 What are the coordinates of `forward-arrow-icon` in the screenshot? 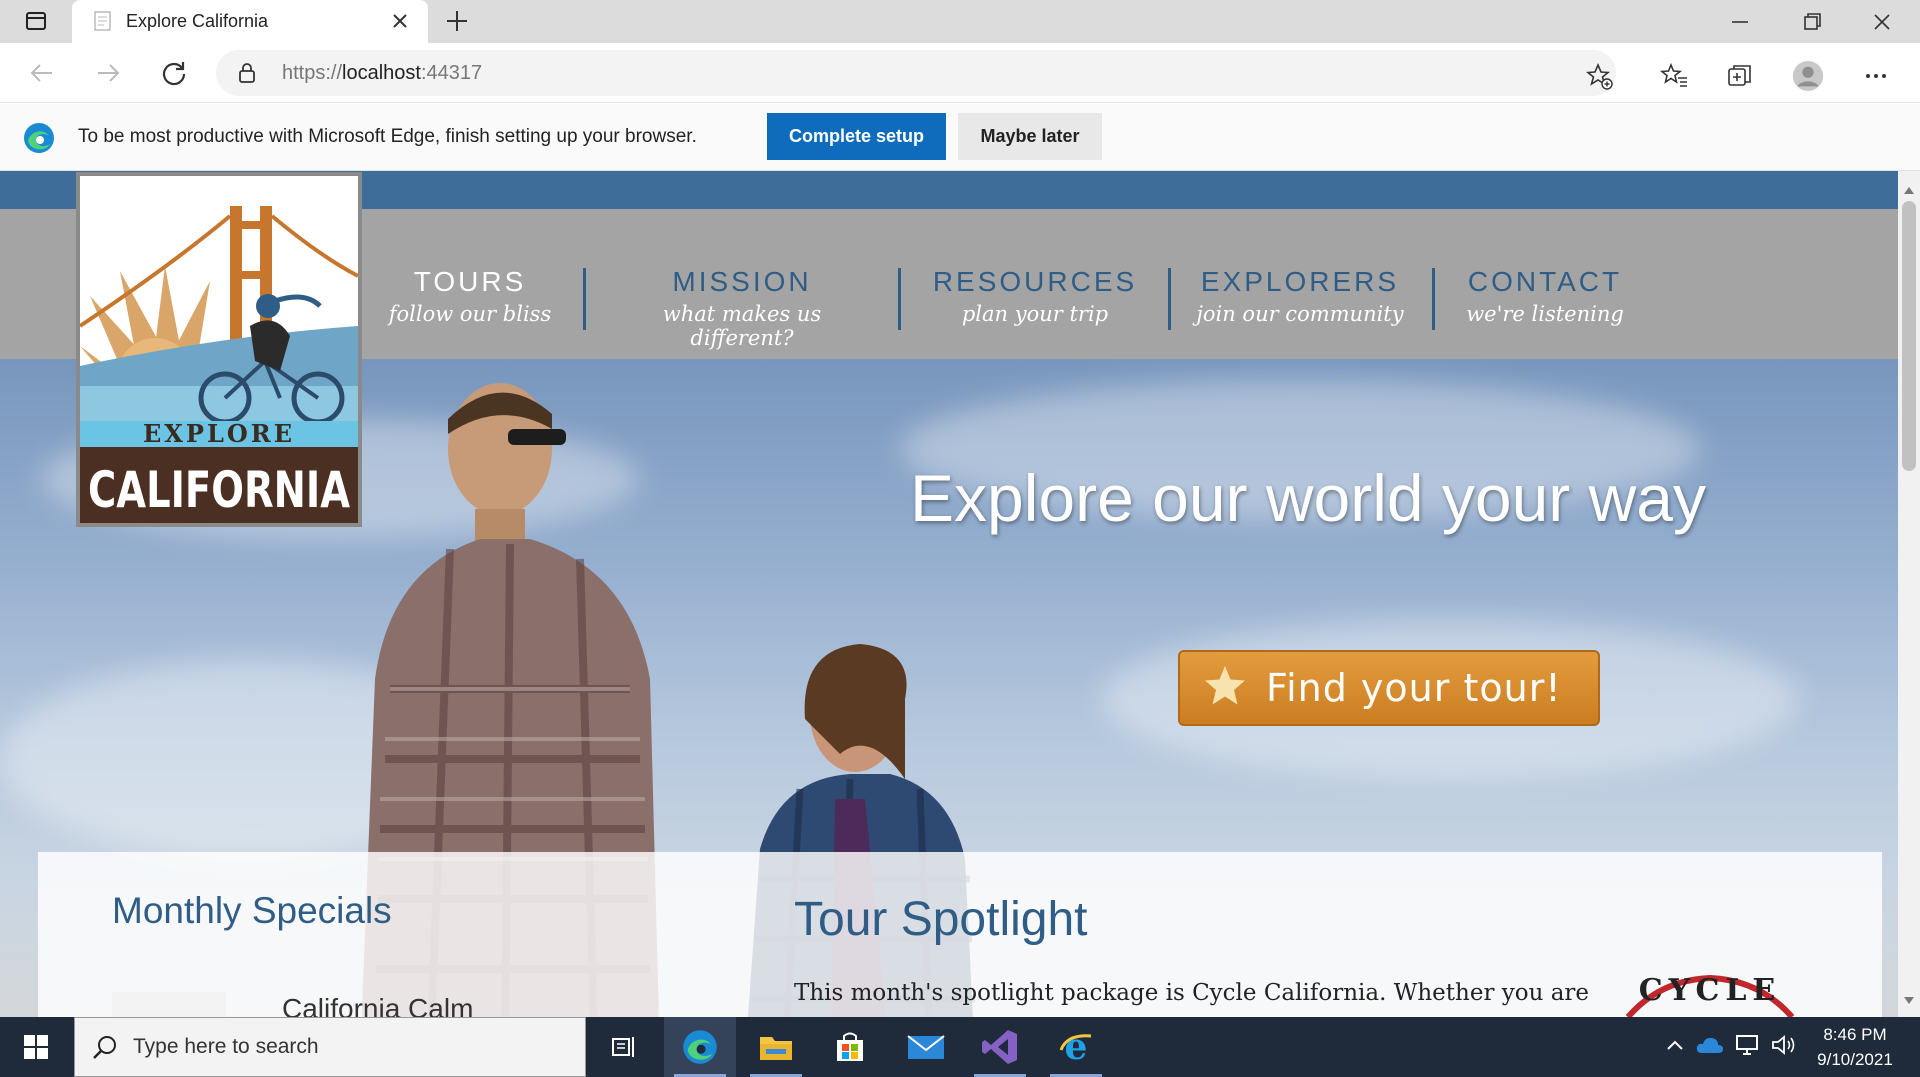 It's located at (108, 73).